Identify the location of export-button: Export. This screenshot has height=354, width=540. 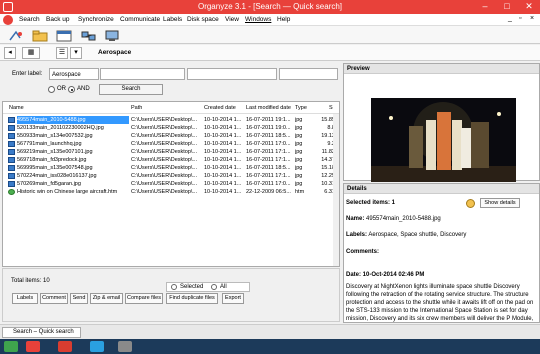
(233, 298).